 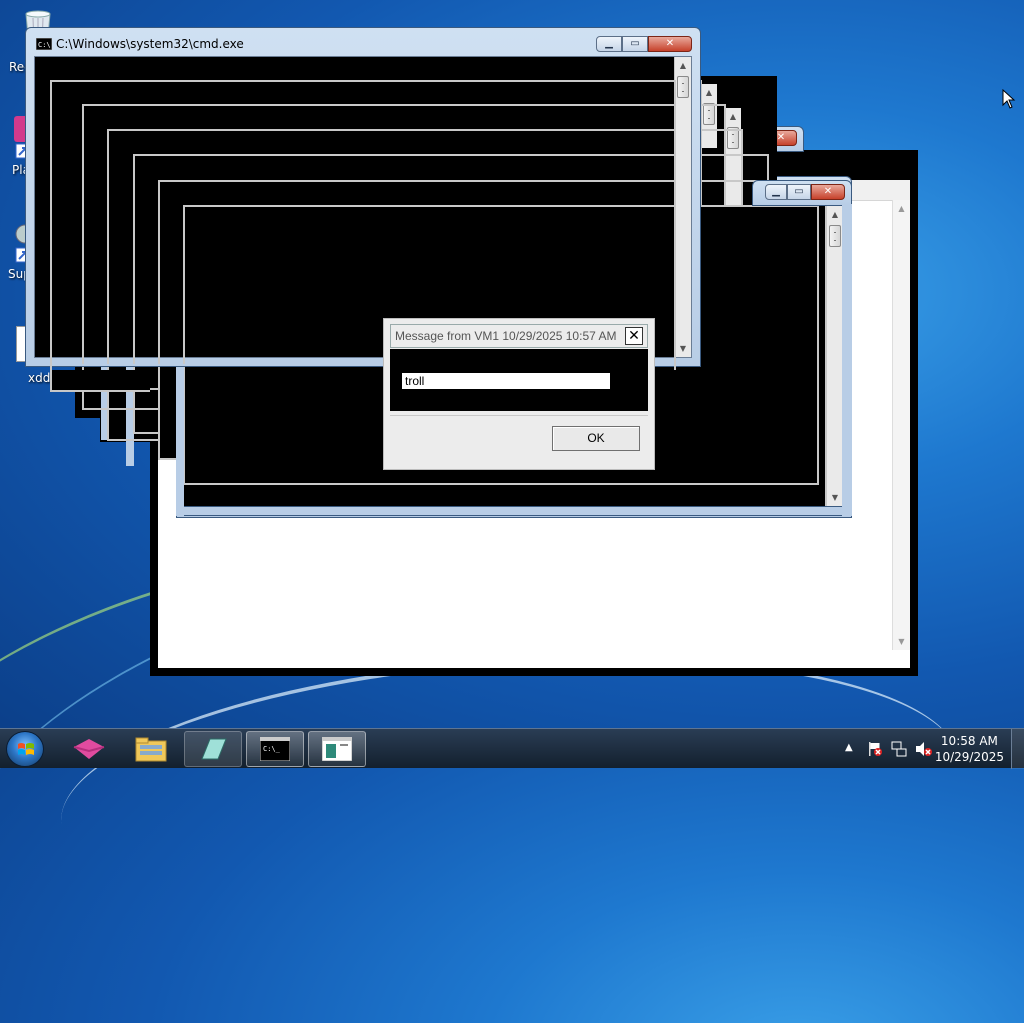 I want to click on dialog-divider, so click(x=519, y=415).